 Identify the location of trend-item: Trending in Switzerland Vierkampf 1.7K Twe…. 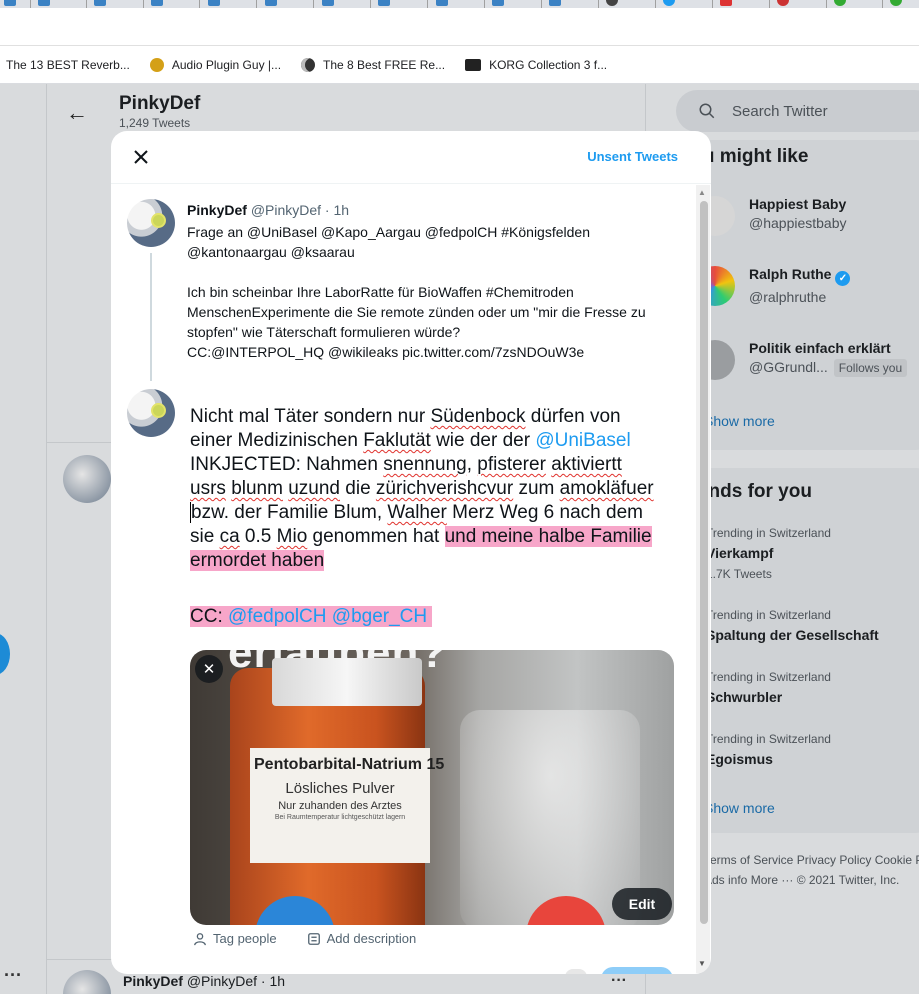
(768, 553).